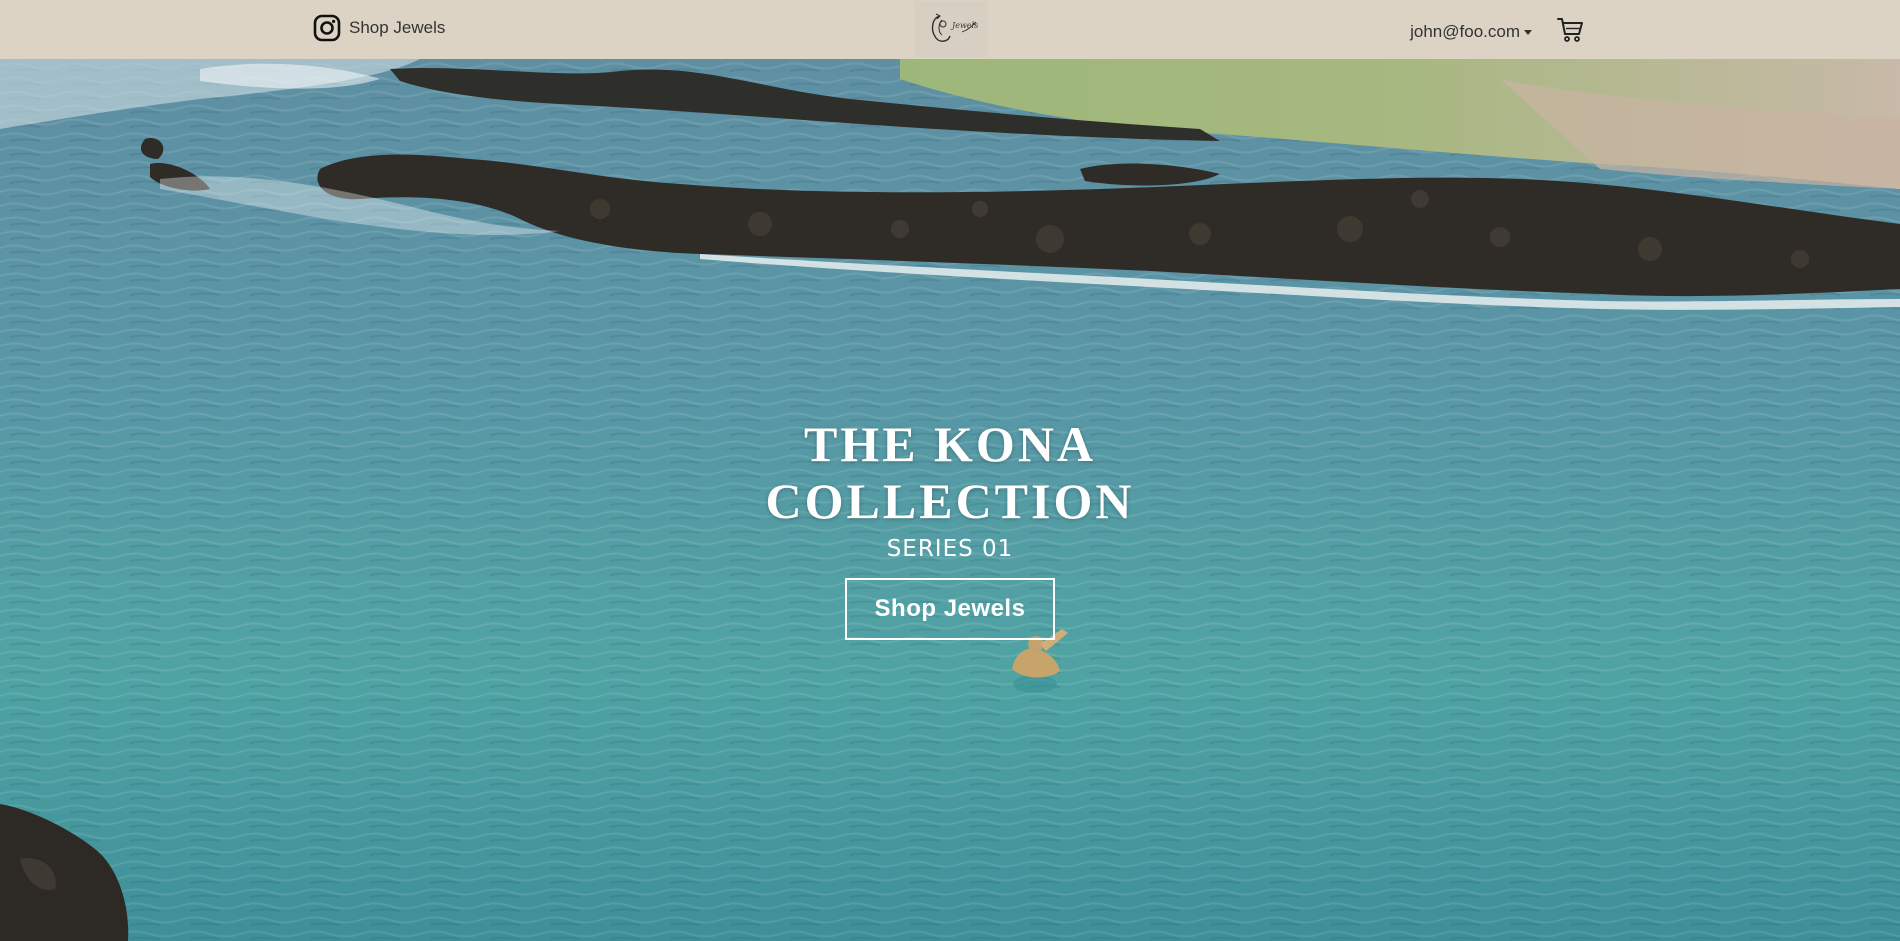  What do you see at coordinates (1528, 32) in the screenshot?
I see `chevron-down-icon` at bounding box center [1528, 32].